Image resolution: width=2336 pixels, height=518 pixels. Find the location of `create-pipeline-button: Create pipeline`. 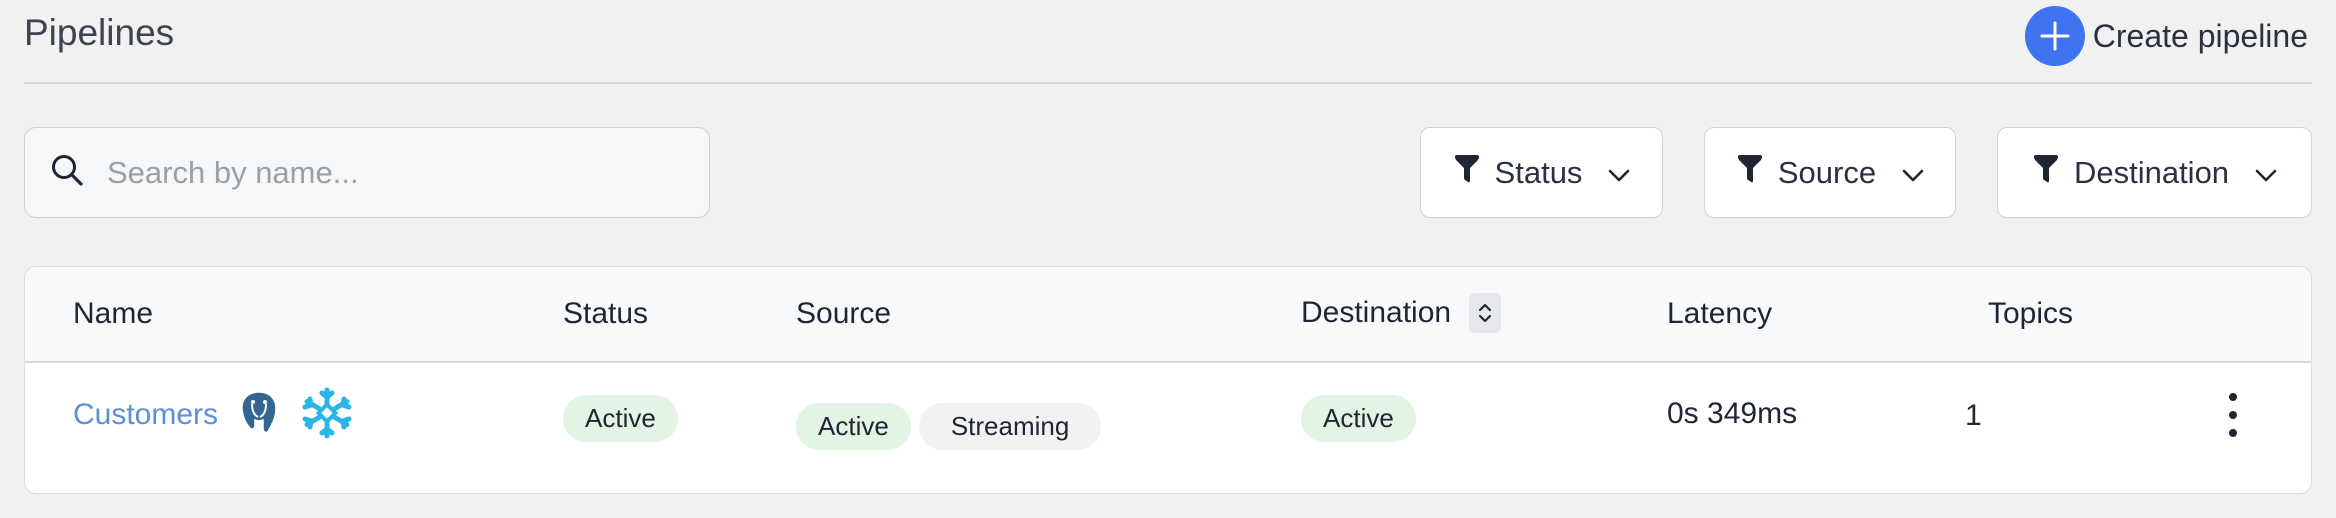

create-pipeline-button: Create pipeline is located at coordinates (2166, 36).